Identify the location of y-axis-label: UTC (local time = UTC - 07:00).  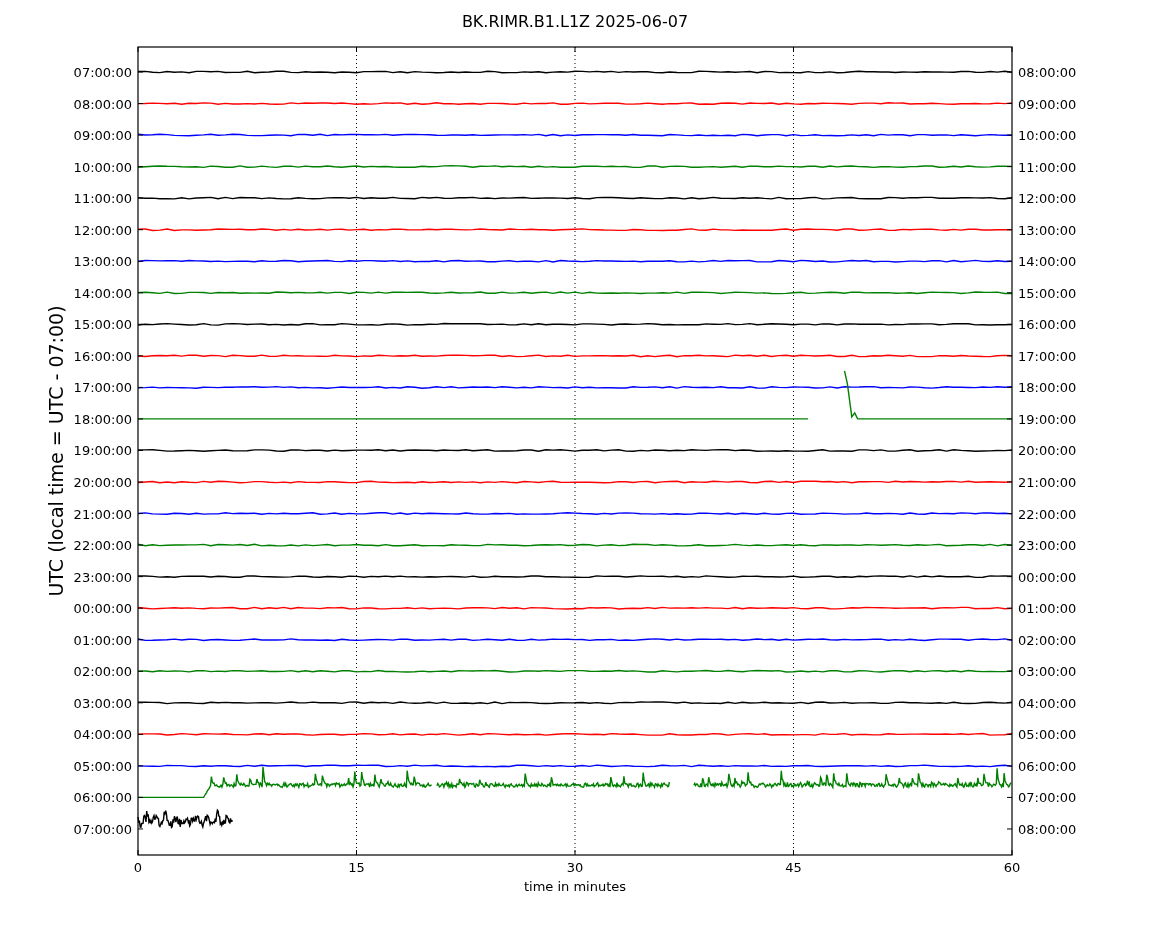
(56, 451).